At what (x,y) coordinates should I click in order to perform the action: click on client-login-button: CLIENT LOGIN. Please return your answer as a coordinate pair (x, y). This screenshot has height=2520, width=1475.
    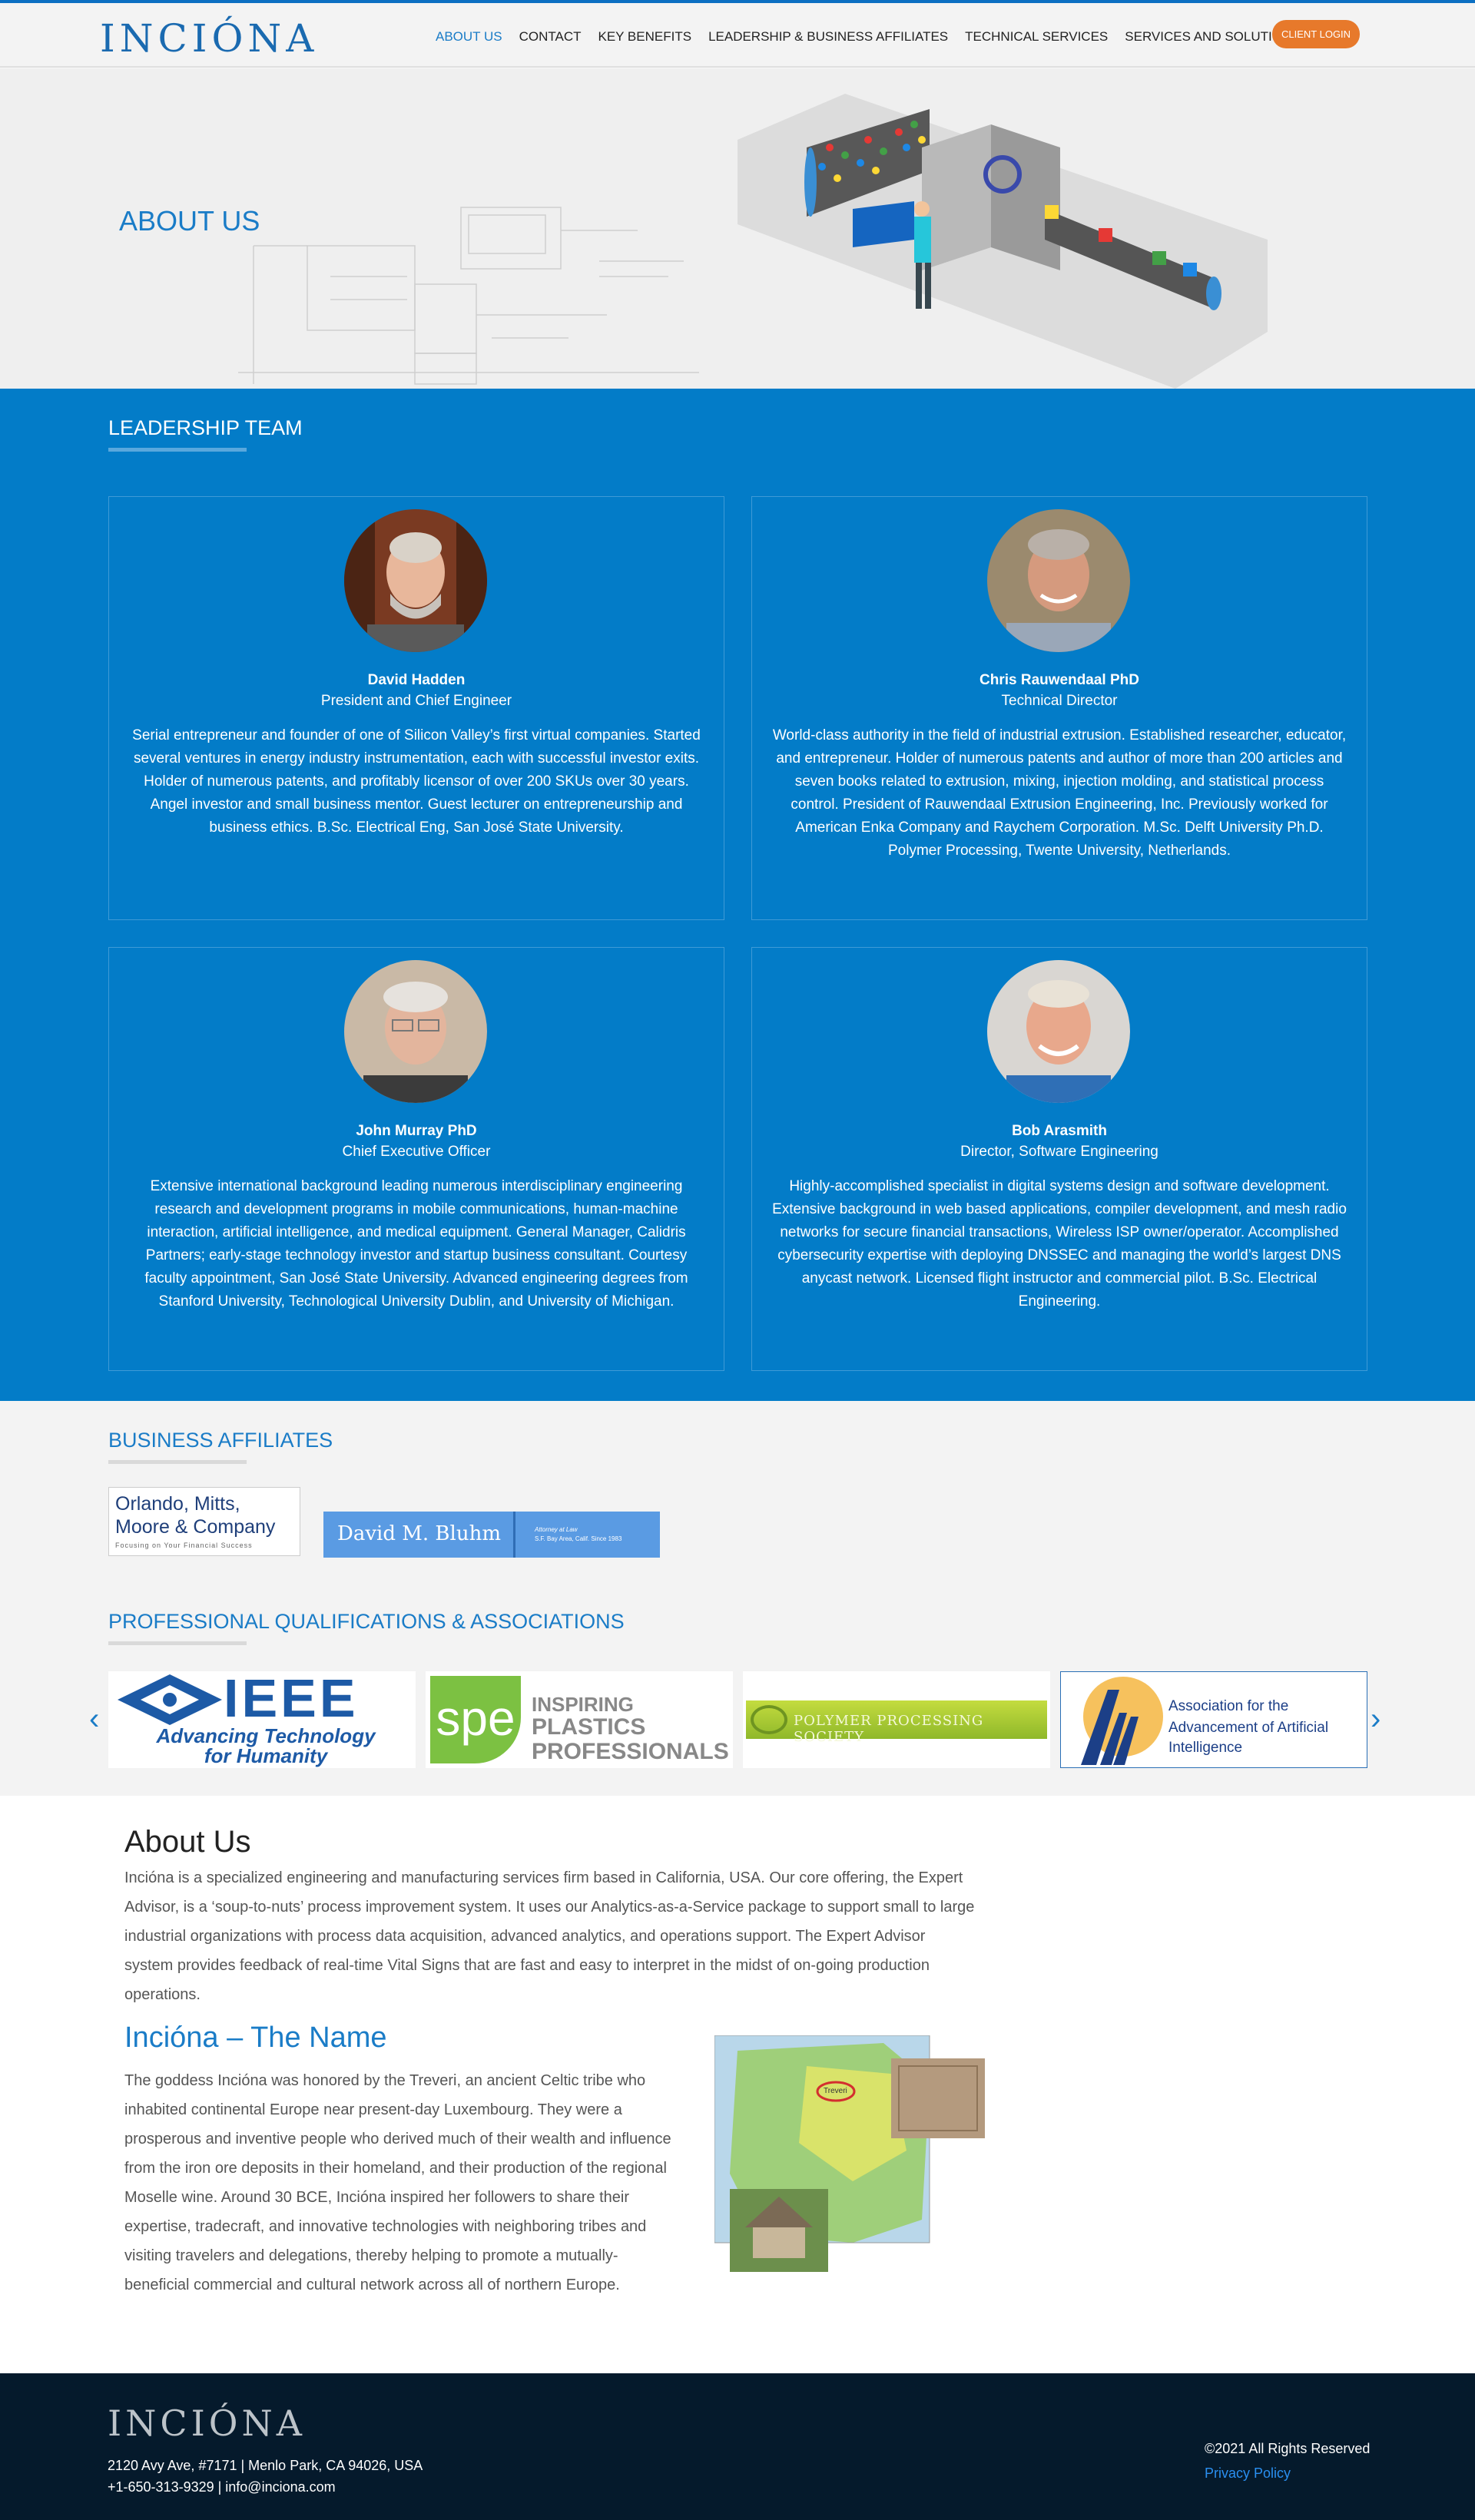
    Looking at the image, I should click on (1316, 34).